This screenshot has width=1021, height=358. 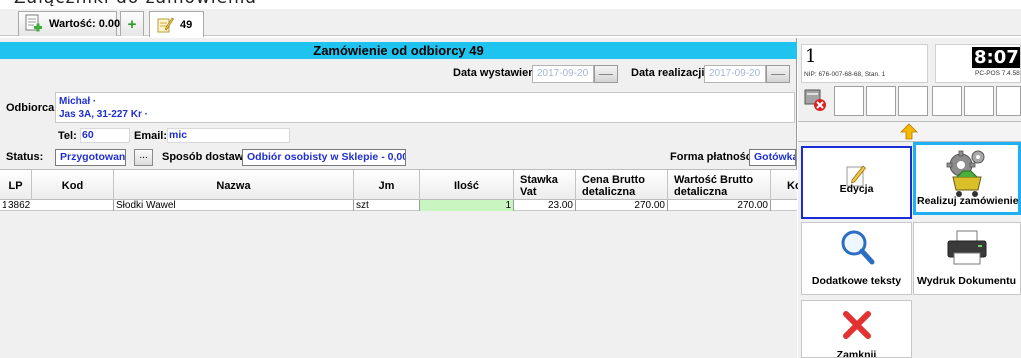 I want to click on payment-label: Forma płatności:, so click(x=714, y=157).